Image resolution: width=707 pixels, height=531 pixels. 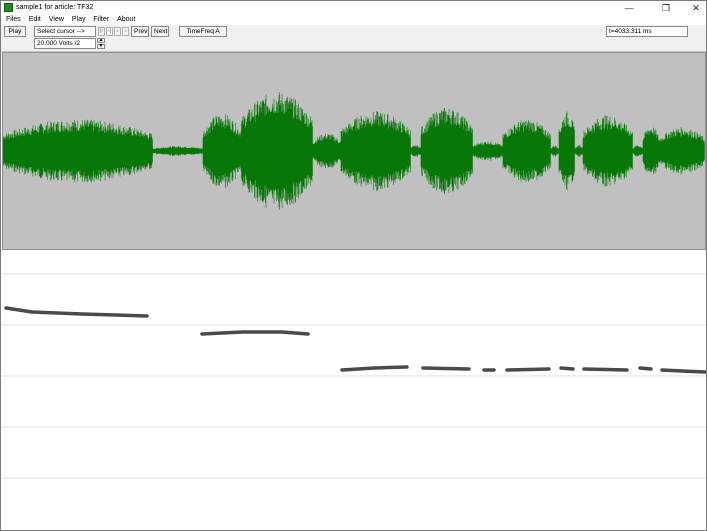 What do you see at coordinates (694, 8) in the screenshot?
I see `close-button: ✕` at bounding box center [694, 8].